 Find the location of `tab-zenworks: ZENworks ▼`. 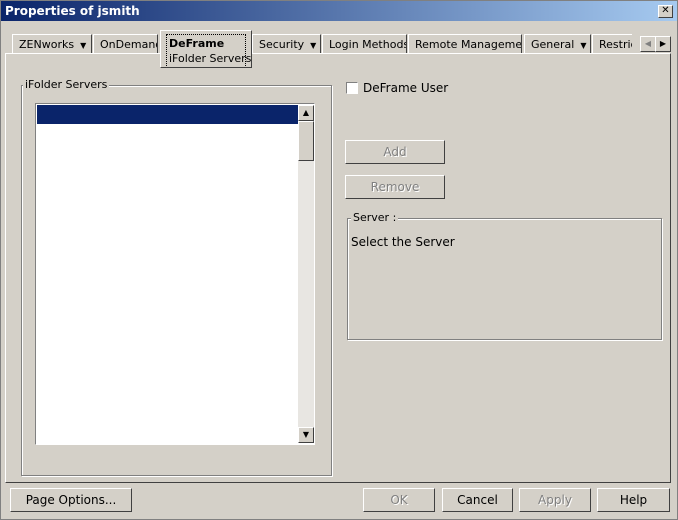

tab-zenworks: ZENworks ▼ is located at coordinates (52, 44).